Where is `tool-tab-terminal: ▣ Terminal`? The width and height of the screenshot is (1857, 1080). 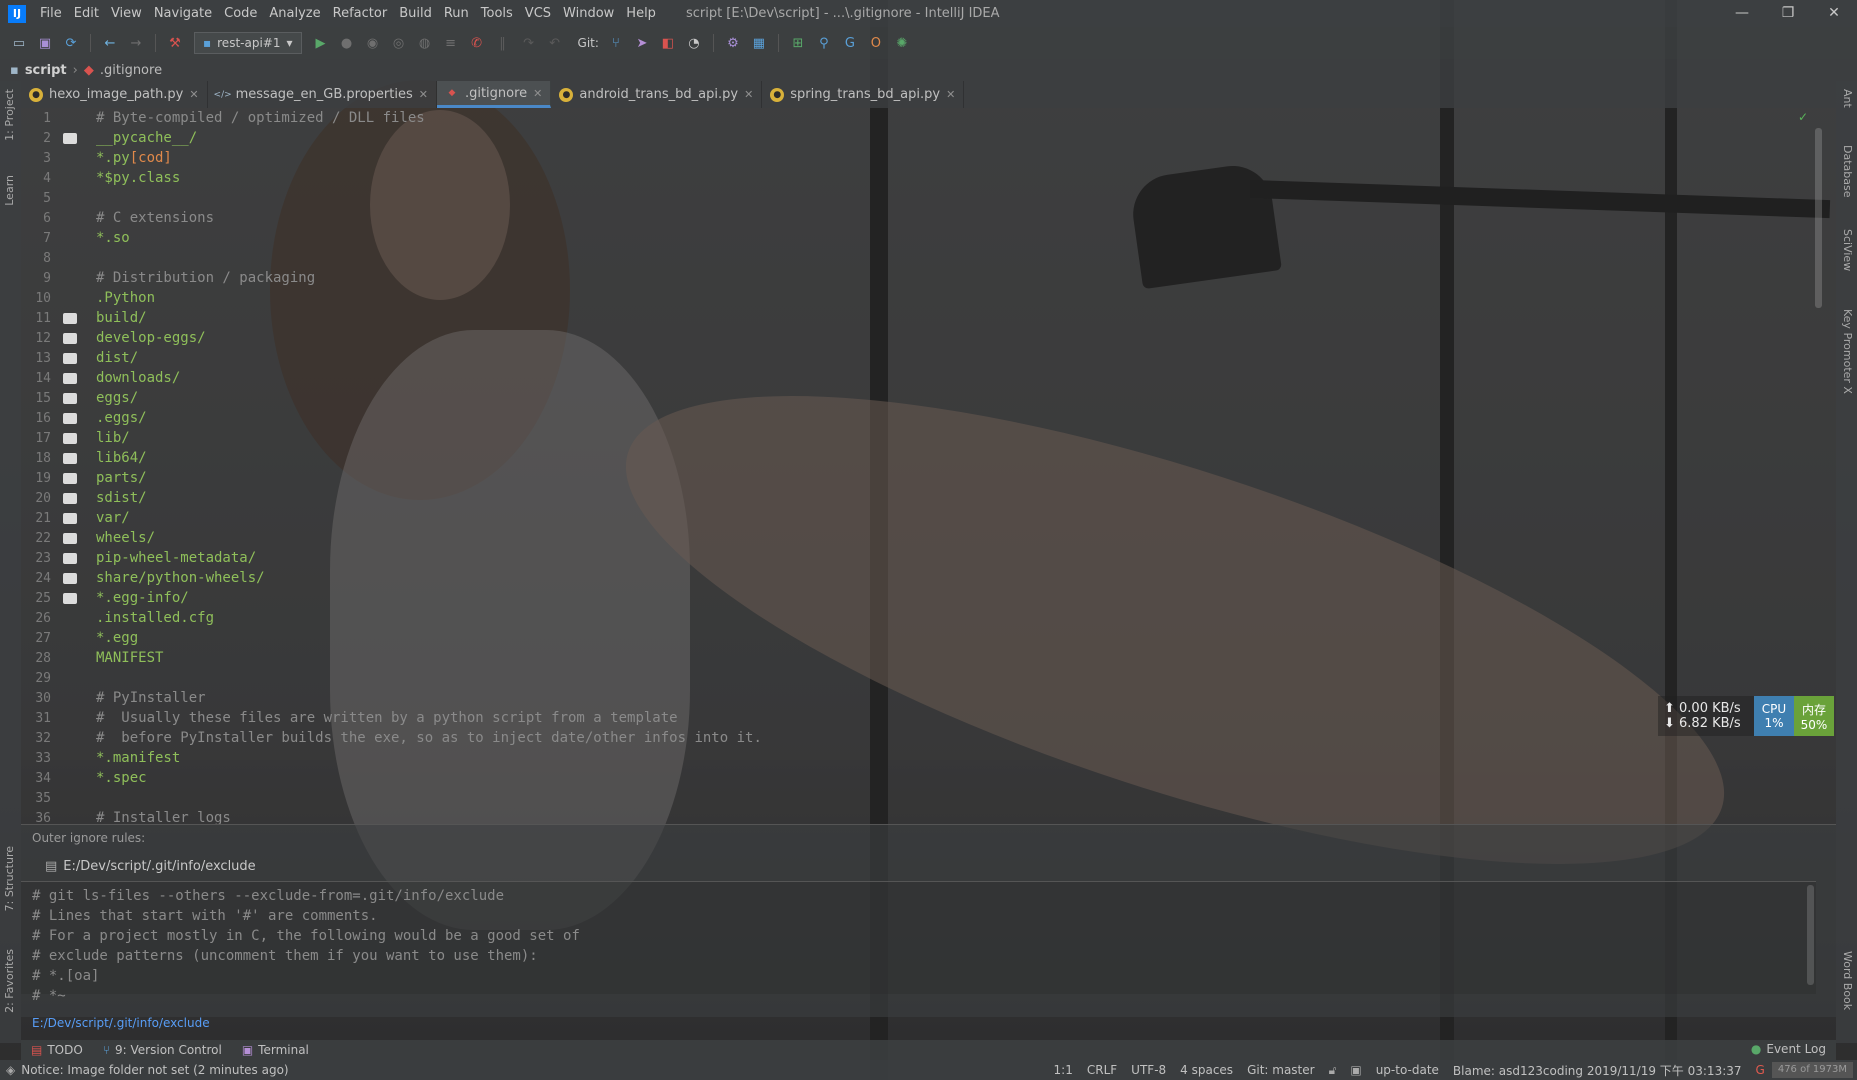
tool-tab-terminal: ▣ Terminal is located at coordinates (275, 1050).